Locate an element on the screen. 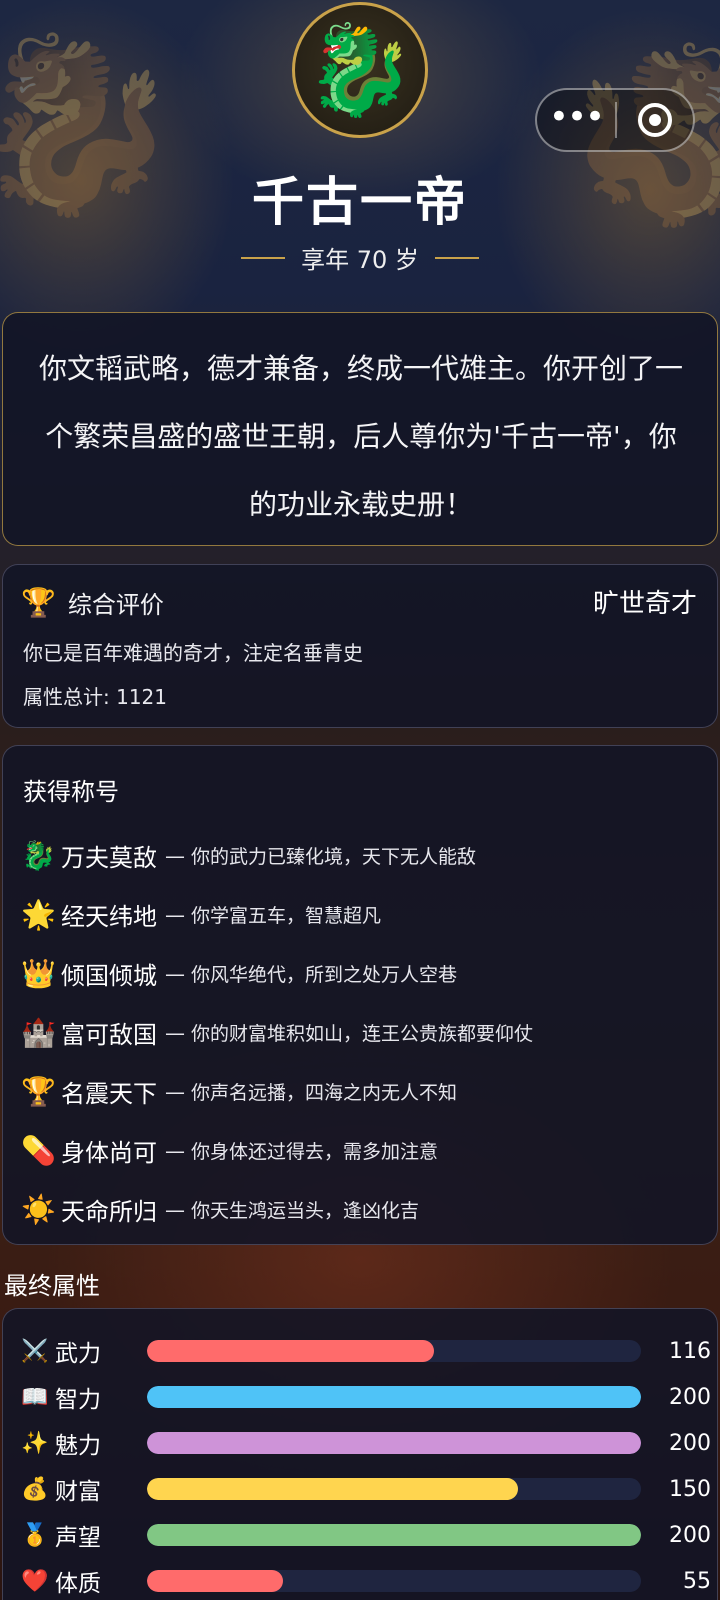 The width and height of the screenshot is (720, 1600). attribute-row-wealth: 💰 财富 150 is located at coordinates (366, 1489).